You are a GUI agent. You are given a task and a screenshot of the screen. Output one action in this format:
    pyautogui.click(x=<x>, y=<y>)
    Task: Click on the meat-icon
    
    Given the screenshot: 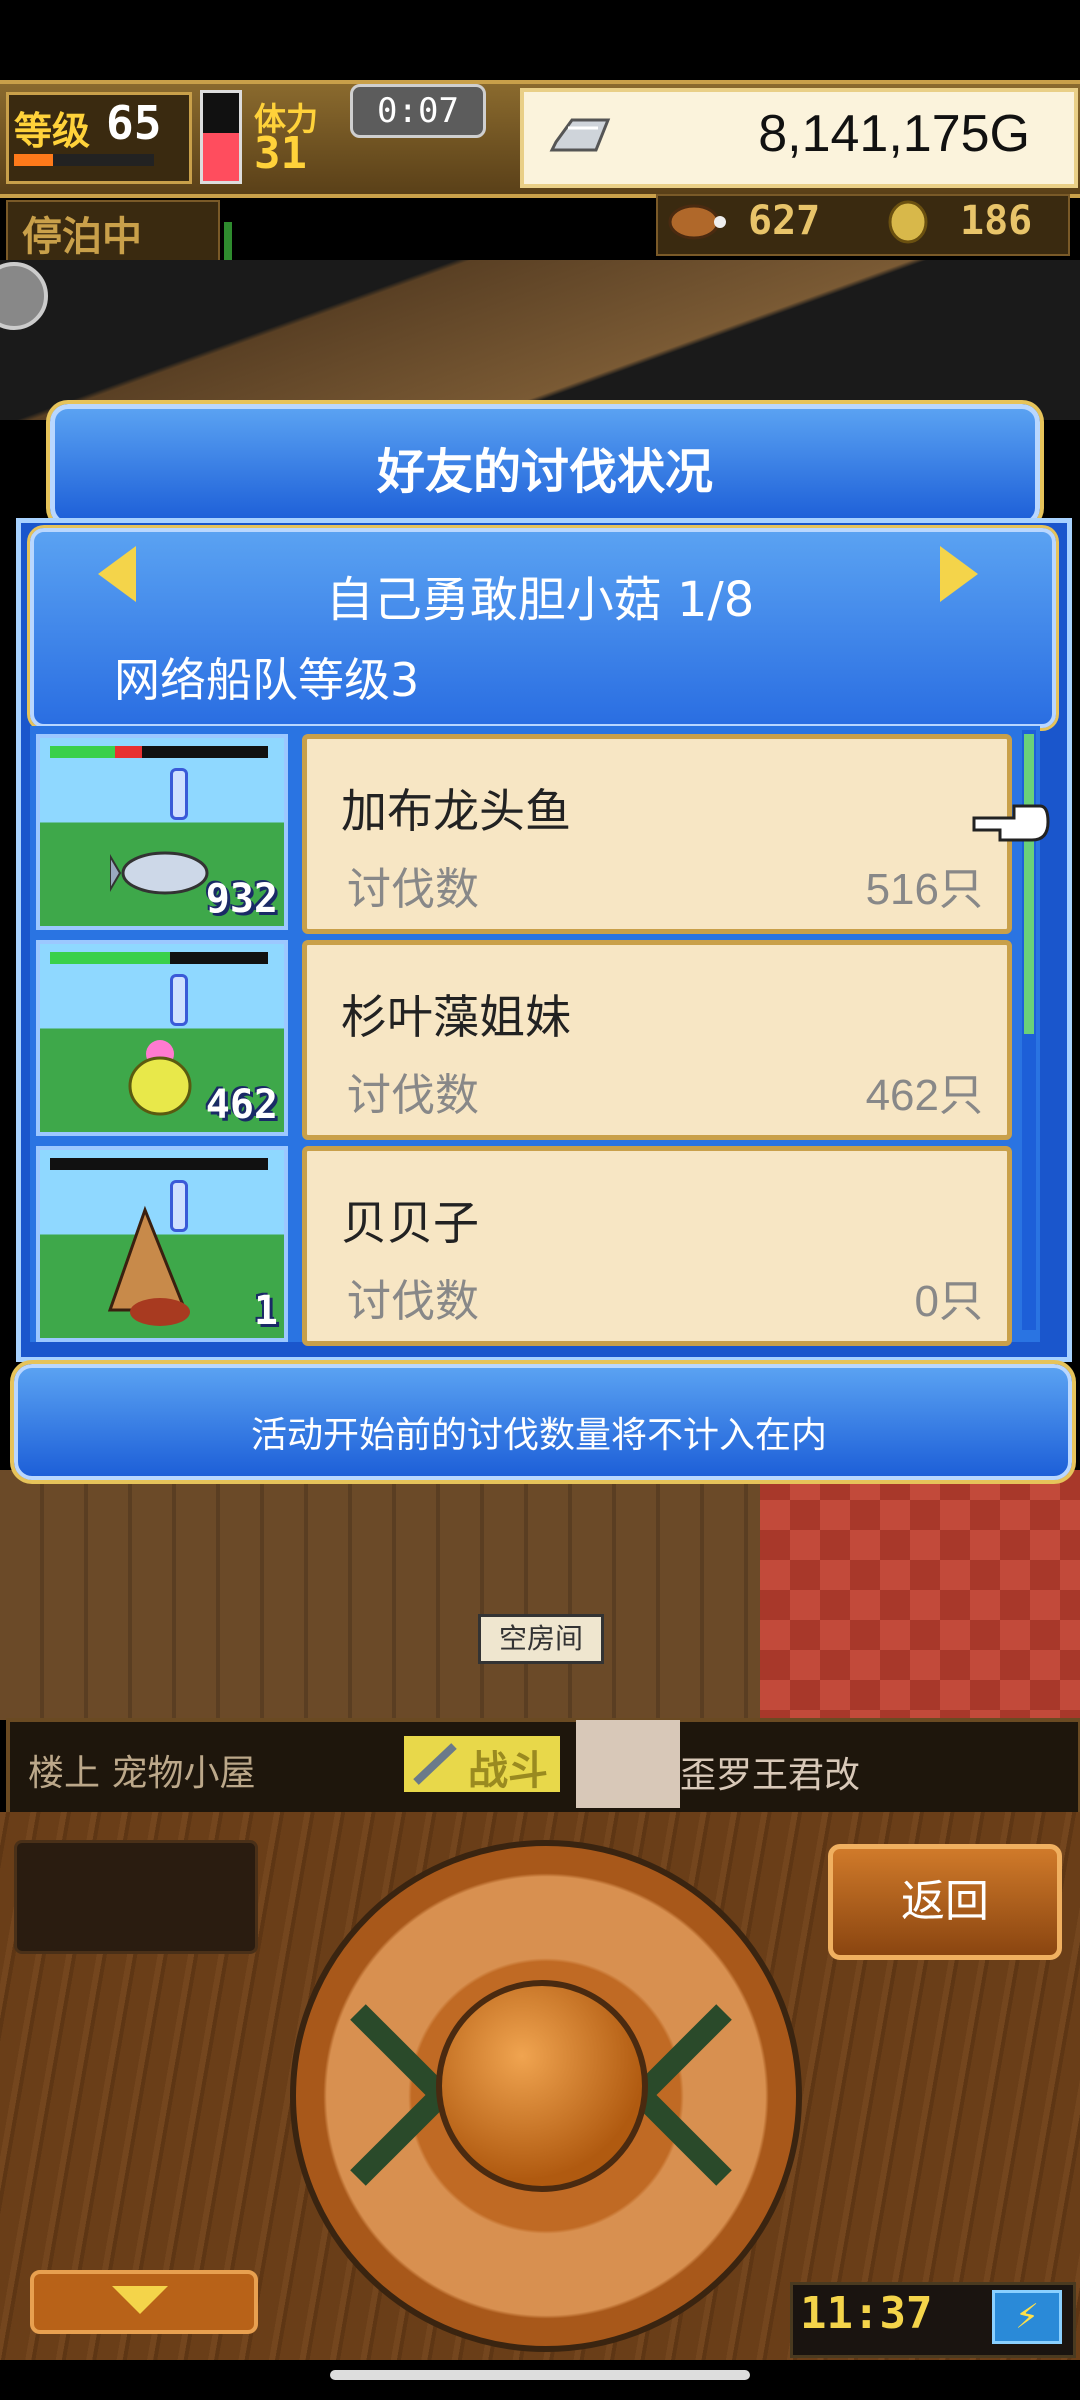 What is the action you would take?
    pyautogui.click(x=697, y=222)
    